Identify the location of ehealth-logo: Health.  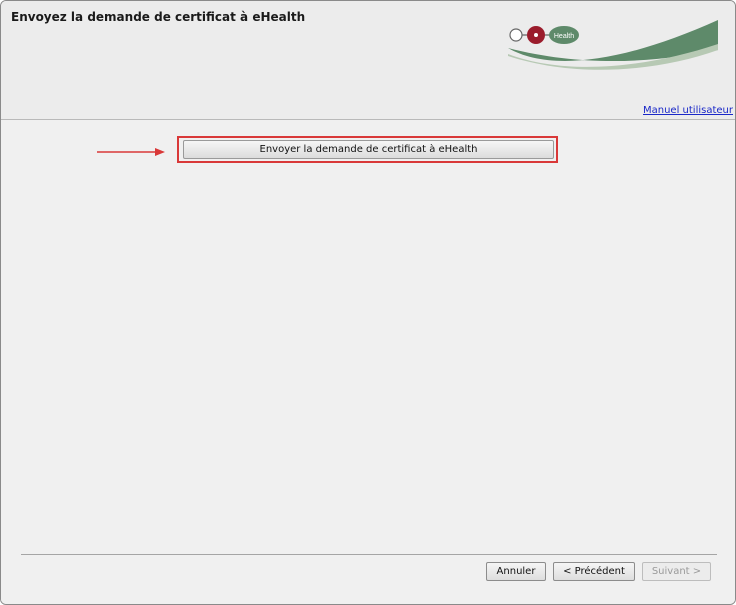
(613, 45).